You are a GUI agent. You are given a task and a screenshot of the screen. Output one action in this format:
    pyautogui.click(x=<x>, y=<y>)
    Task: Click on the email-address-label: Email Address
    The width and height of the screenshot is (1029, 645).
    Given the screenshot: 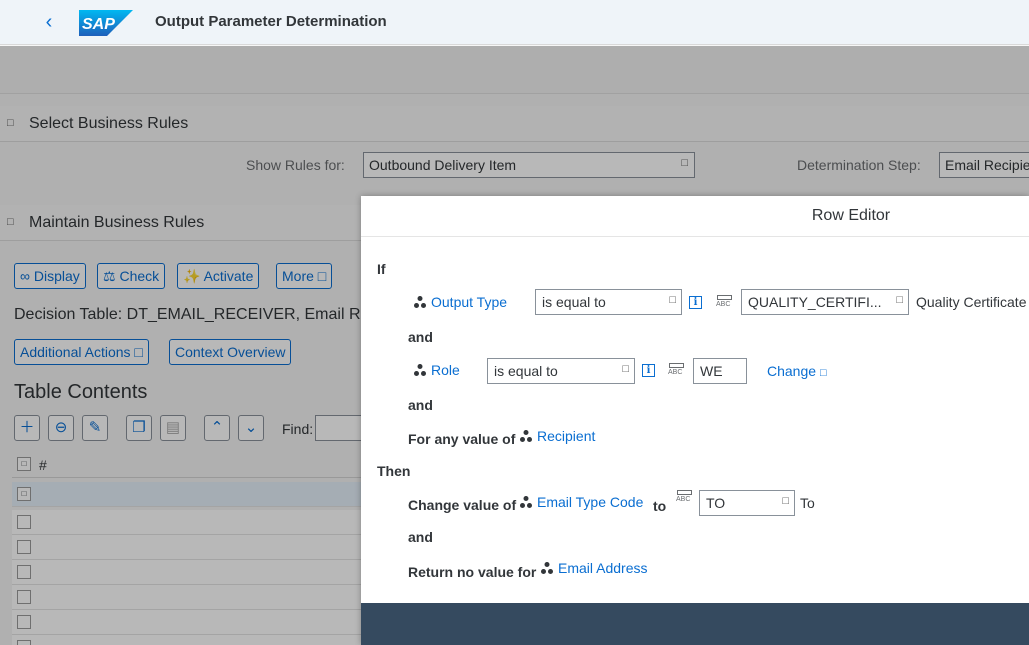 What is the action you would take?
    pyautogui.click(x=603, y=568)
    